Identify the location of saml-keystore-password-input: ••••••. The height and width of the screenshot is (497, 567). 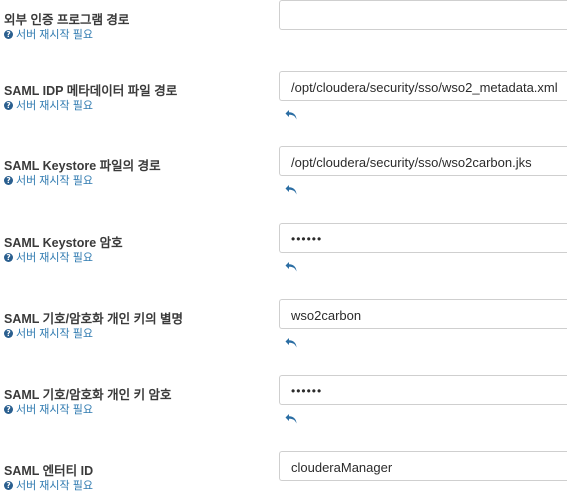
(423, 238).